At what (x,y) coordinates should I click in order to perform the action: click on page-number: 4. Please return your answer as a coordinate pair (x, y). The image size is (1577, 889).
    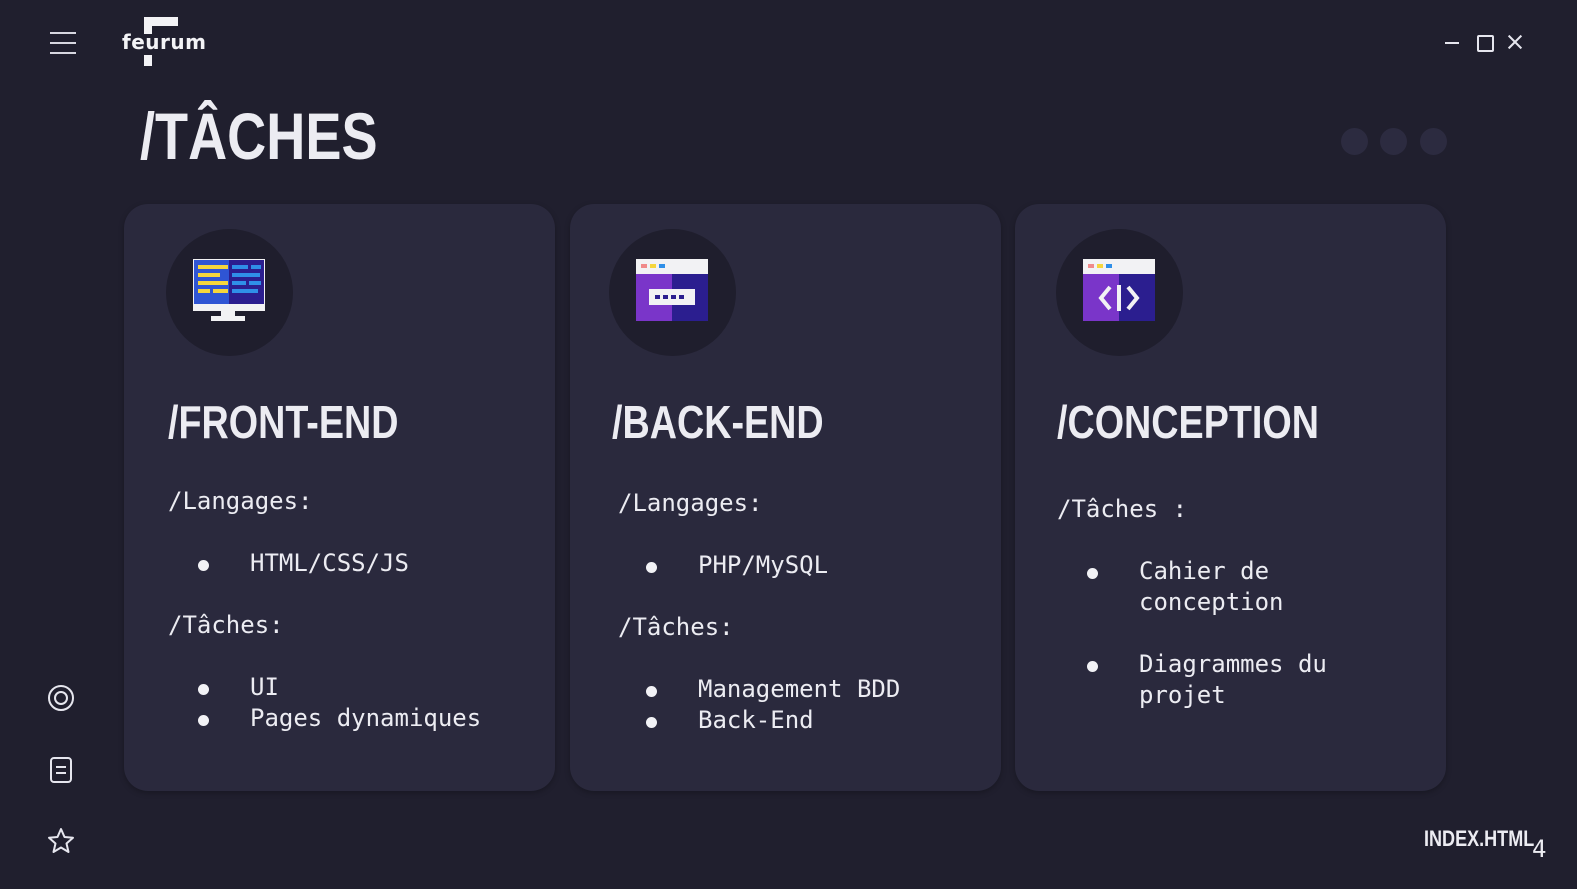
    Looking at the image, I should click on (1539, 849).